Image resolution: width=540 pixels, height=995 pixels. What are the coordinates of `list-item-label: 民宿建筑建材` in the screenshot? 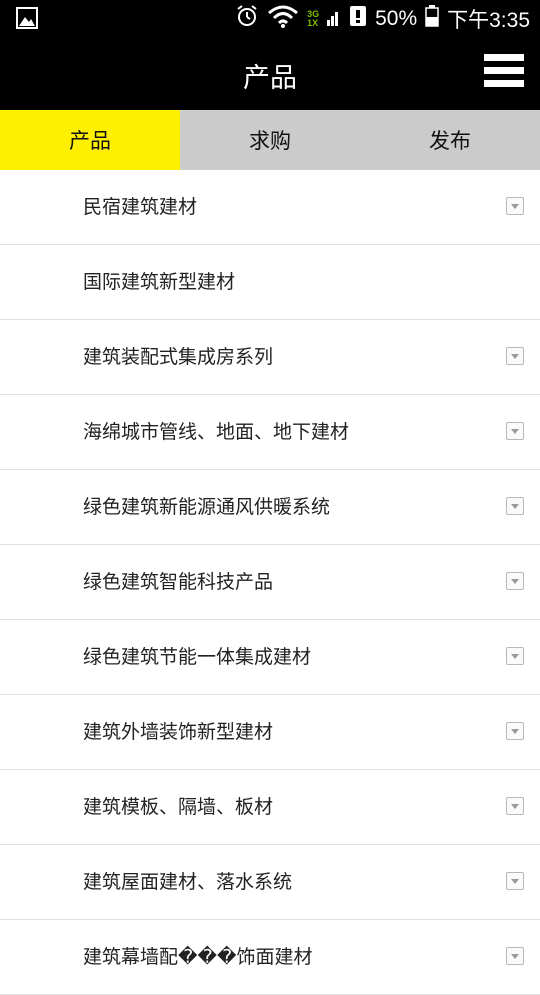 It's located at (140, 207).